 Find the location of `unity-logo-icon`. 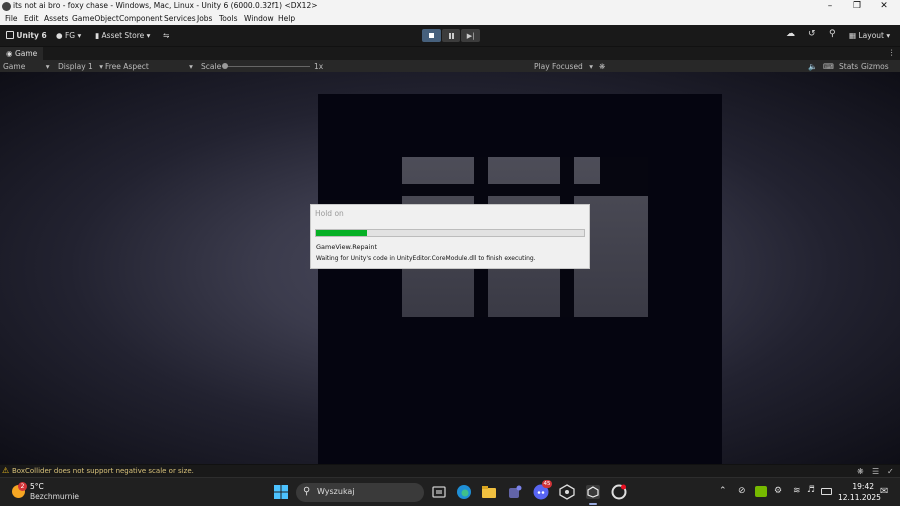

unity-logo-icon is located at coordinates (10, 35).